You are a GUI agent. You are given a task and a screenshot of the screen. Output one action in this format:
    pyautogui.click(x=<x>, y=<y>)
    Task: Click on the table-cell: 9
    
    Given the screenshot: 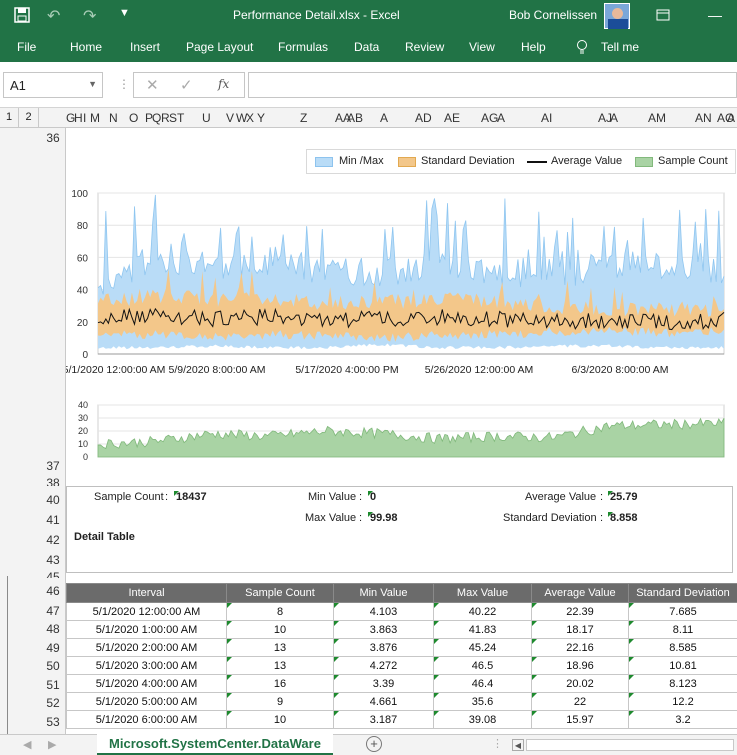 What is the action you would take?
    pyautogui.click(x=280, y=701)
    